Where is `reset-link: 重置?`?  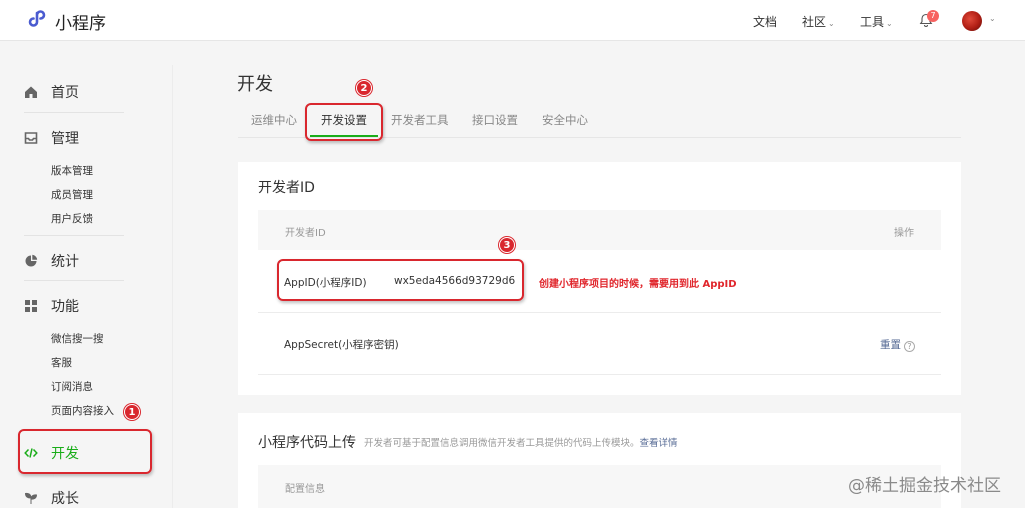
reset-link: 重置? is located at coordinates (897, 344).